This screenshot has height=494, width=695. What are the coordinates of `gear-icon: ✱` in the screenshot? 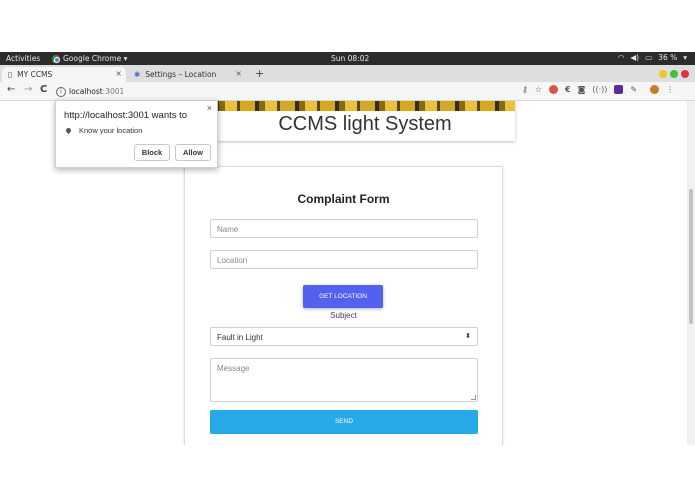 It's located at (137, 74).